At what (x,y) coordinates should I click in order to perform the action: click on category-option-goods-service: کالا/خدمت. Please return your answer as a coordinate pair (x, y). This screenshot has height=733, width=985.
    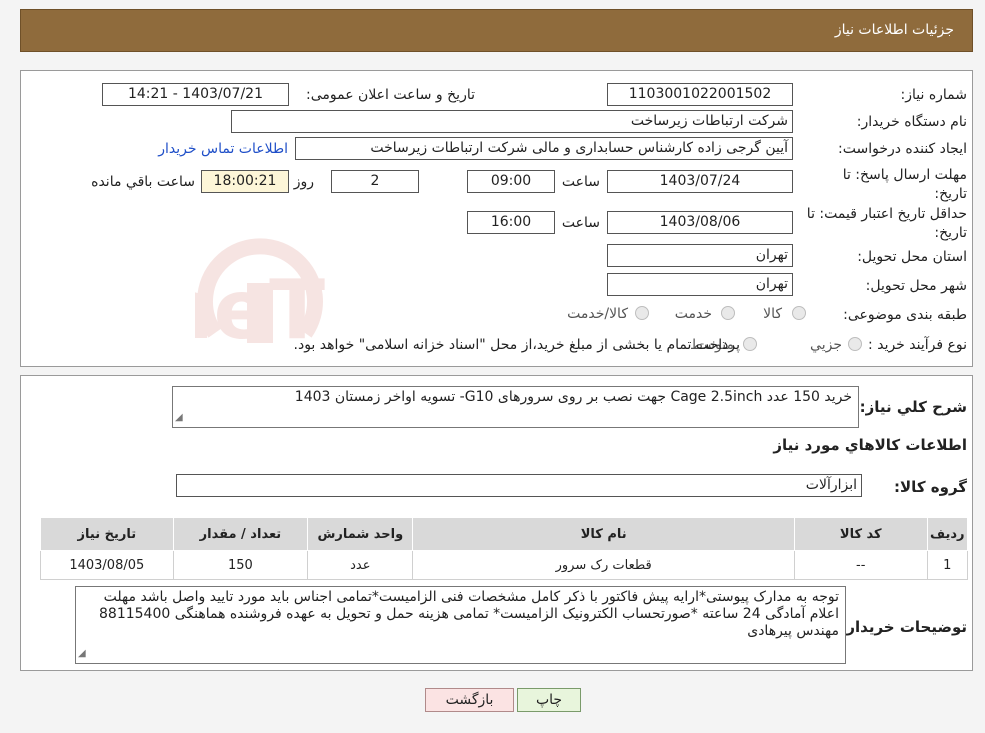
    Looking at the image, I should click on (597, 314).